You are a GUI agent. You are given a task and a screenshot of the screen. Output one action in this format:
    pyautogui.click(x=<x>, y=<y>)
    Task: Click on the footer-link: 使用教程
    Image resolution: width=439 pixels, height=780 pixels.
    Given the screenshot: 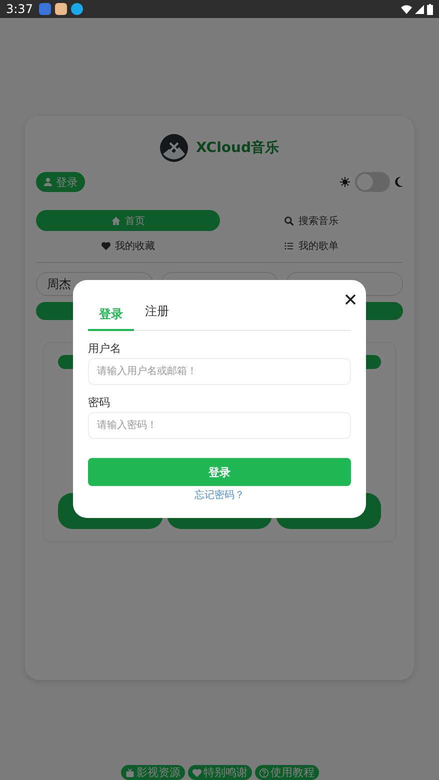 What is the action you would take?
    pyautogui.click(x=286, y=772)
    